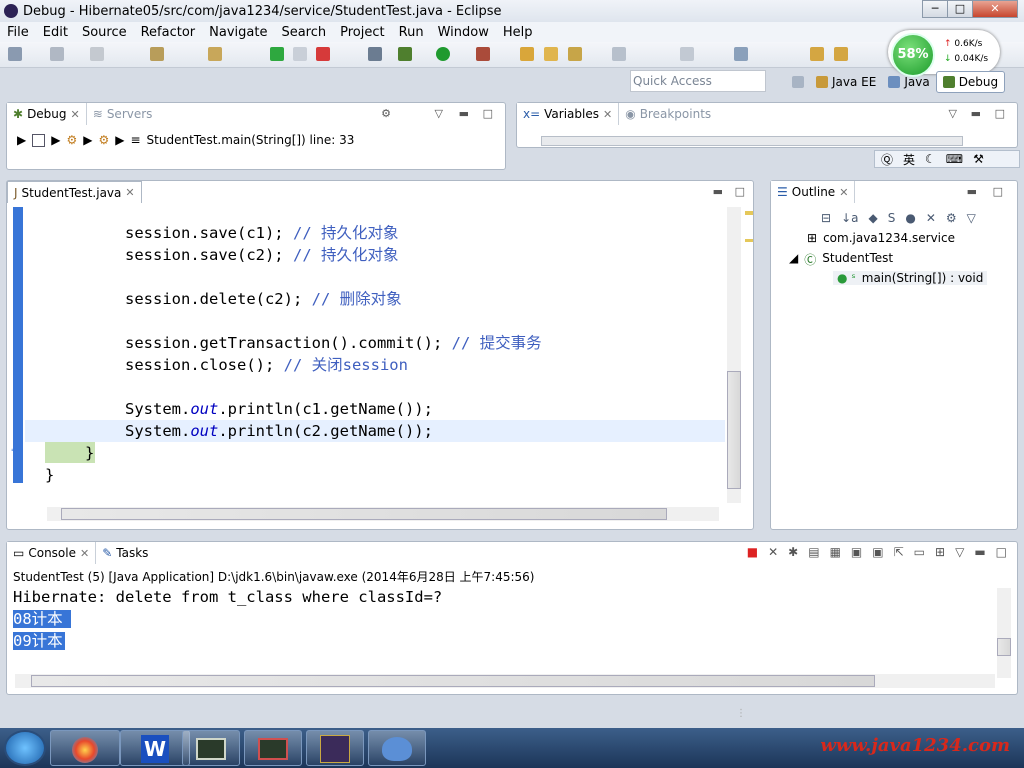 This screenshot has width=1024, height=768. What do you see at coordinates (813, 552) in the screenshot?
I see `clear-console-icon: ▤` at bounding box center [813, 552].